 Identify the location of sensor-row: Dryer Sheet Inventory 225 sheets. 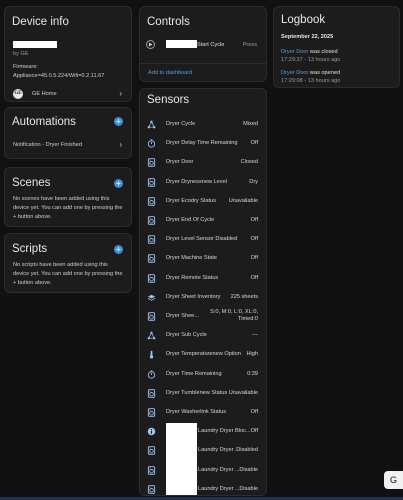
(203, 297).